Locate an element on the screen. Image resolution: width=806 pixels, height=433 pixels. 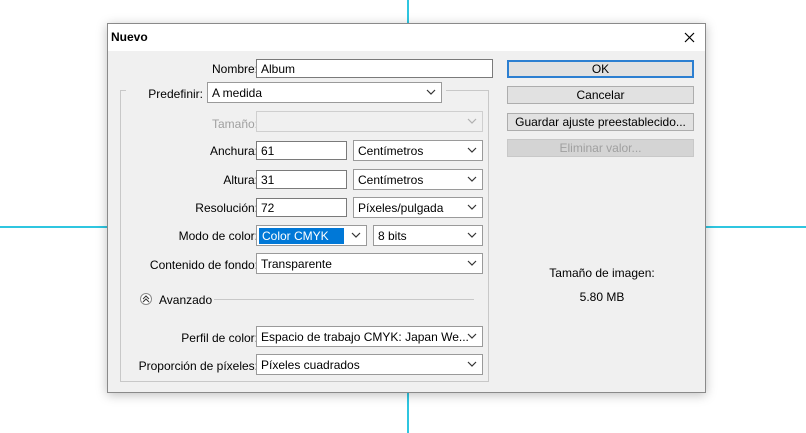
group-border-top-right is located at coordinates (467, 90).